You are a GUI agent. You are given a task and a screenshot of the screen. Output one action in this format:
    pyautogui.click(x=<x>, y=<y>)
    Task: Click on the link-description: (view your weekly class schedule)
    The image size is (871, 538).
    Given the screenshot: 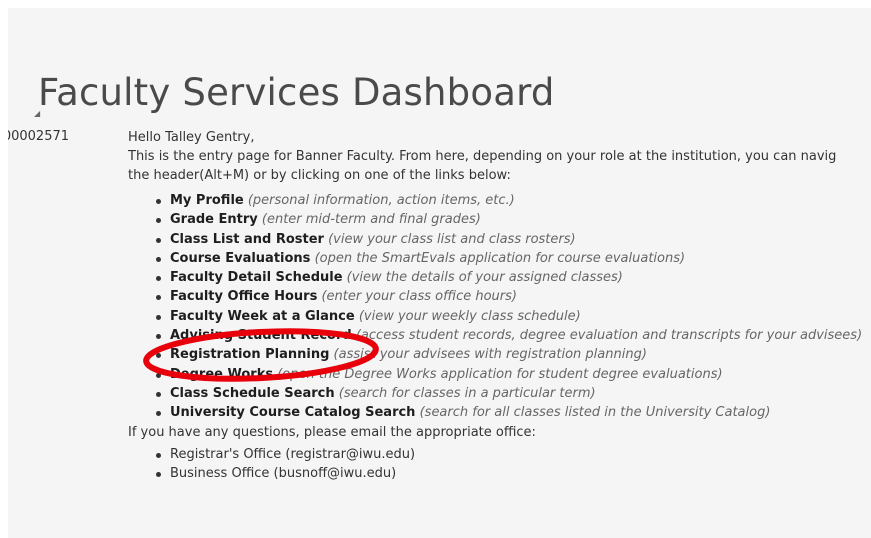 What is the action you would take?
    pyautogui.click(x=469, y=316)
    